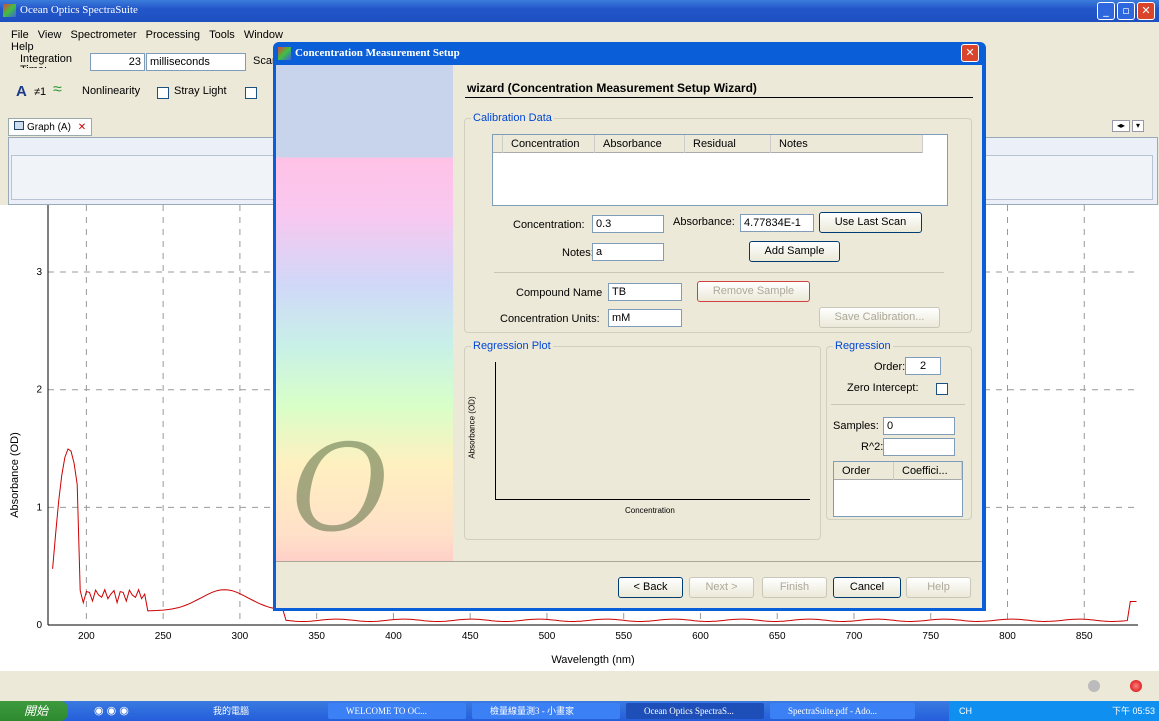 This screenshot has width=1159, height=721. I want to click on graph-icon, so click(19, 125).